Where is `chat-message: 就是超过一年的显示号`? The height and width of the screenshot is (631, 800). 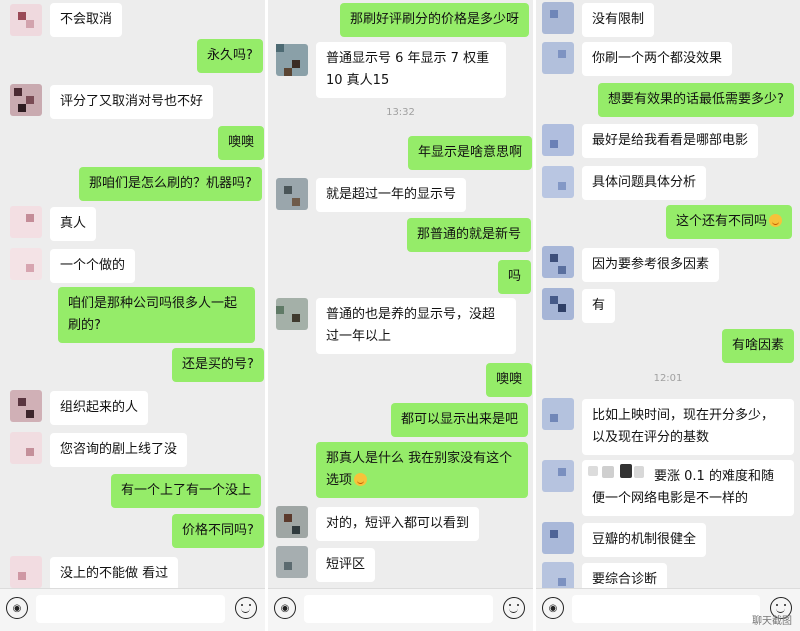 chat-message: 就是超过一年的显示号 is located at coordinates (391, 195).